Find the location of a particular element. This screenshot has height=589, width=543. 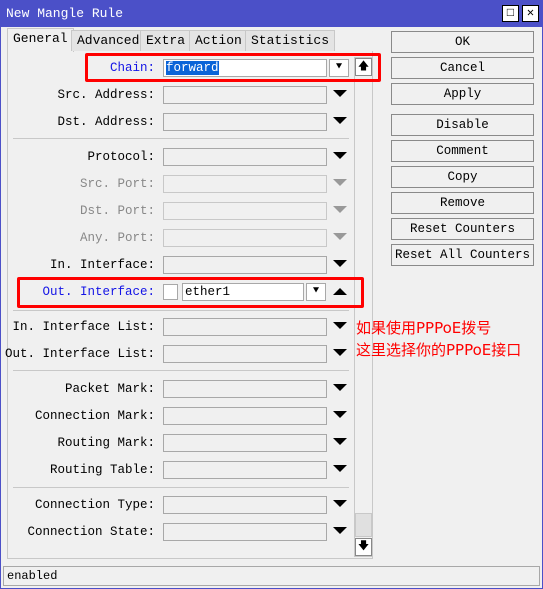

field-label: In. Interface: is located at coordinates (102, 265).